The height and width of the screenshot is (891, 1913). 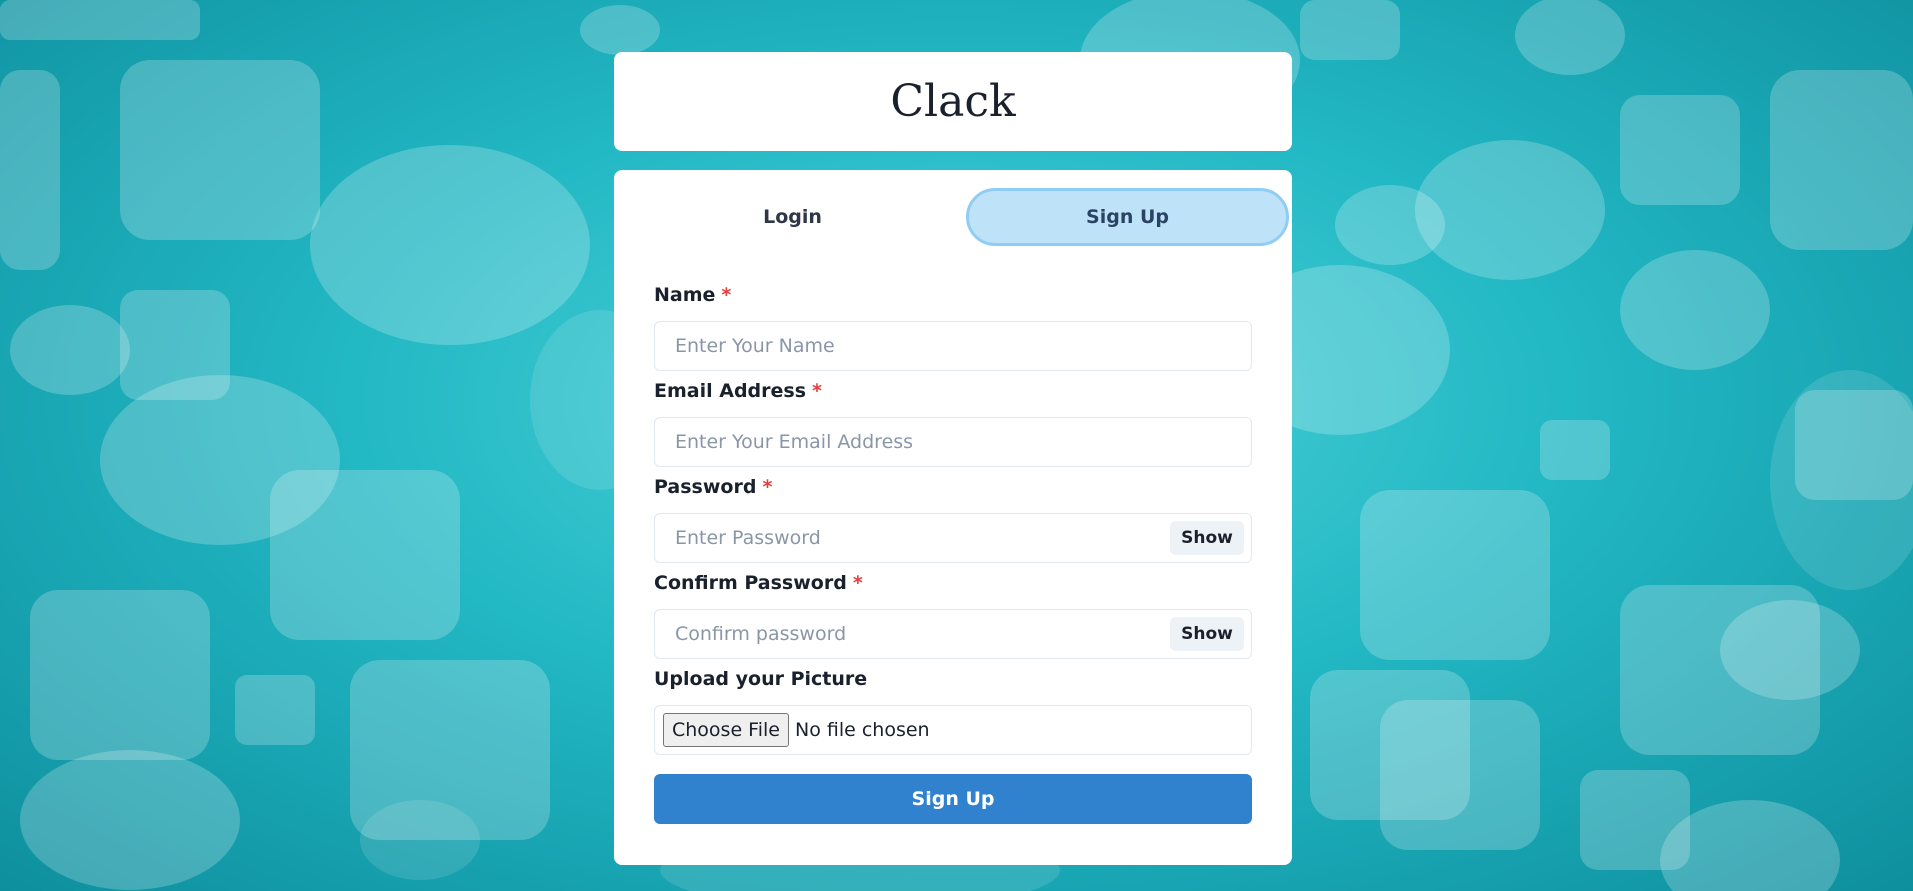 I want to click on show-confirm-password-button: Show, so click(x=1207, y=634).